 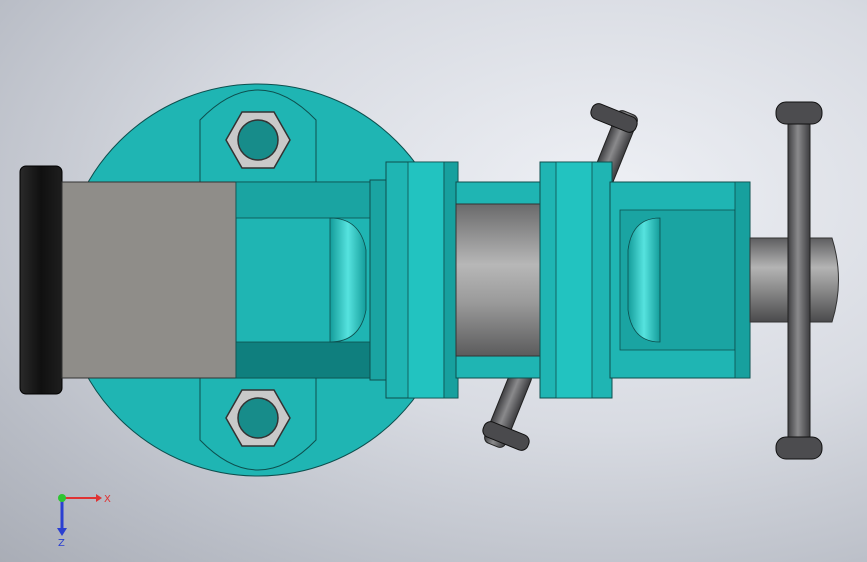 I want to click on clamp-handle-lower, so click(x=507, y=410).